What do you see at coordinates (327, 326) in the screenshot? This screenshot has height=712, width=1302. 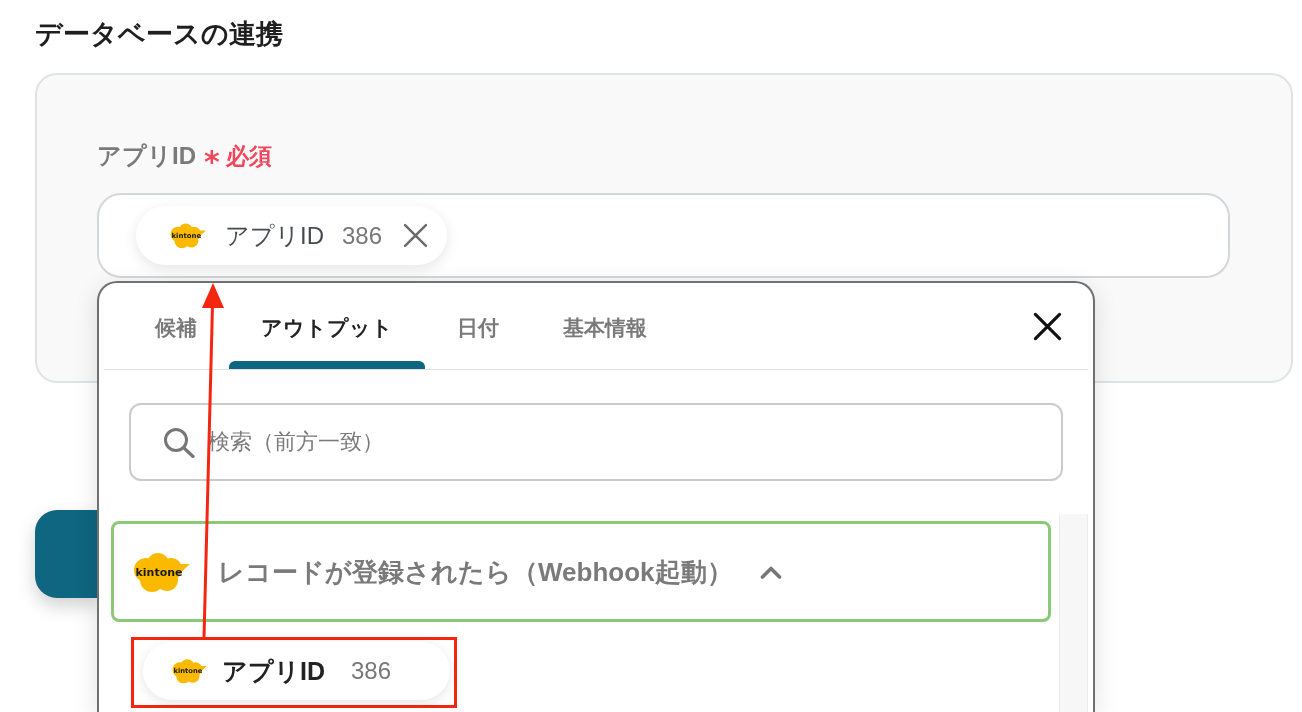 I see `tab: アウトプット` at bounding box center [327, 326].